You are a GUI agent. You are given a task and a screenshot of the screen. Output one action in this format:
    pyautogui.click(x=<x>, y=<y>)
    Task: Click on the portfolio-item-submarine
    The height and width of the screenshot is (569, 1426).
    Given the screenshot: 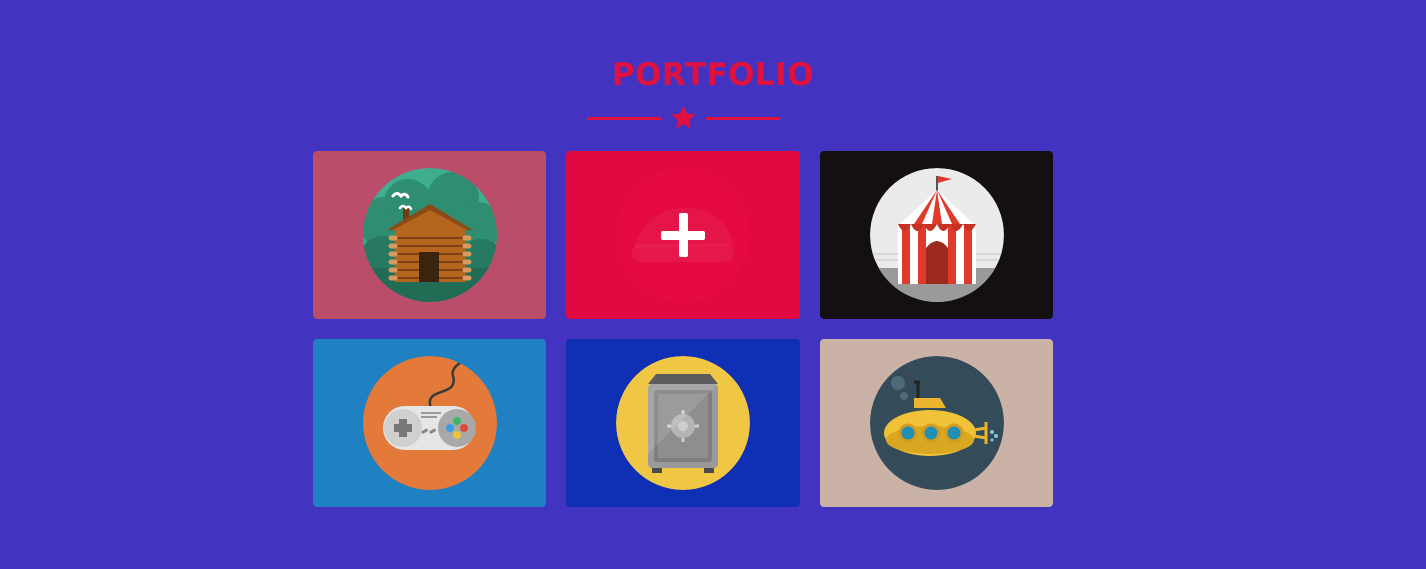 What is the action you would take?
    pyautogui.click(x=936, y=423)
    